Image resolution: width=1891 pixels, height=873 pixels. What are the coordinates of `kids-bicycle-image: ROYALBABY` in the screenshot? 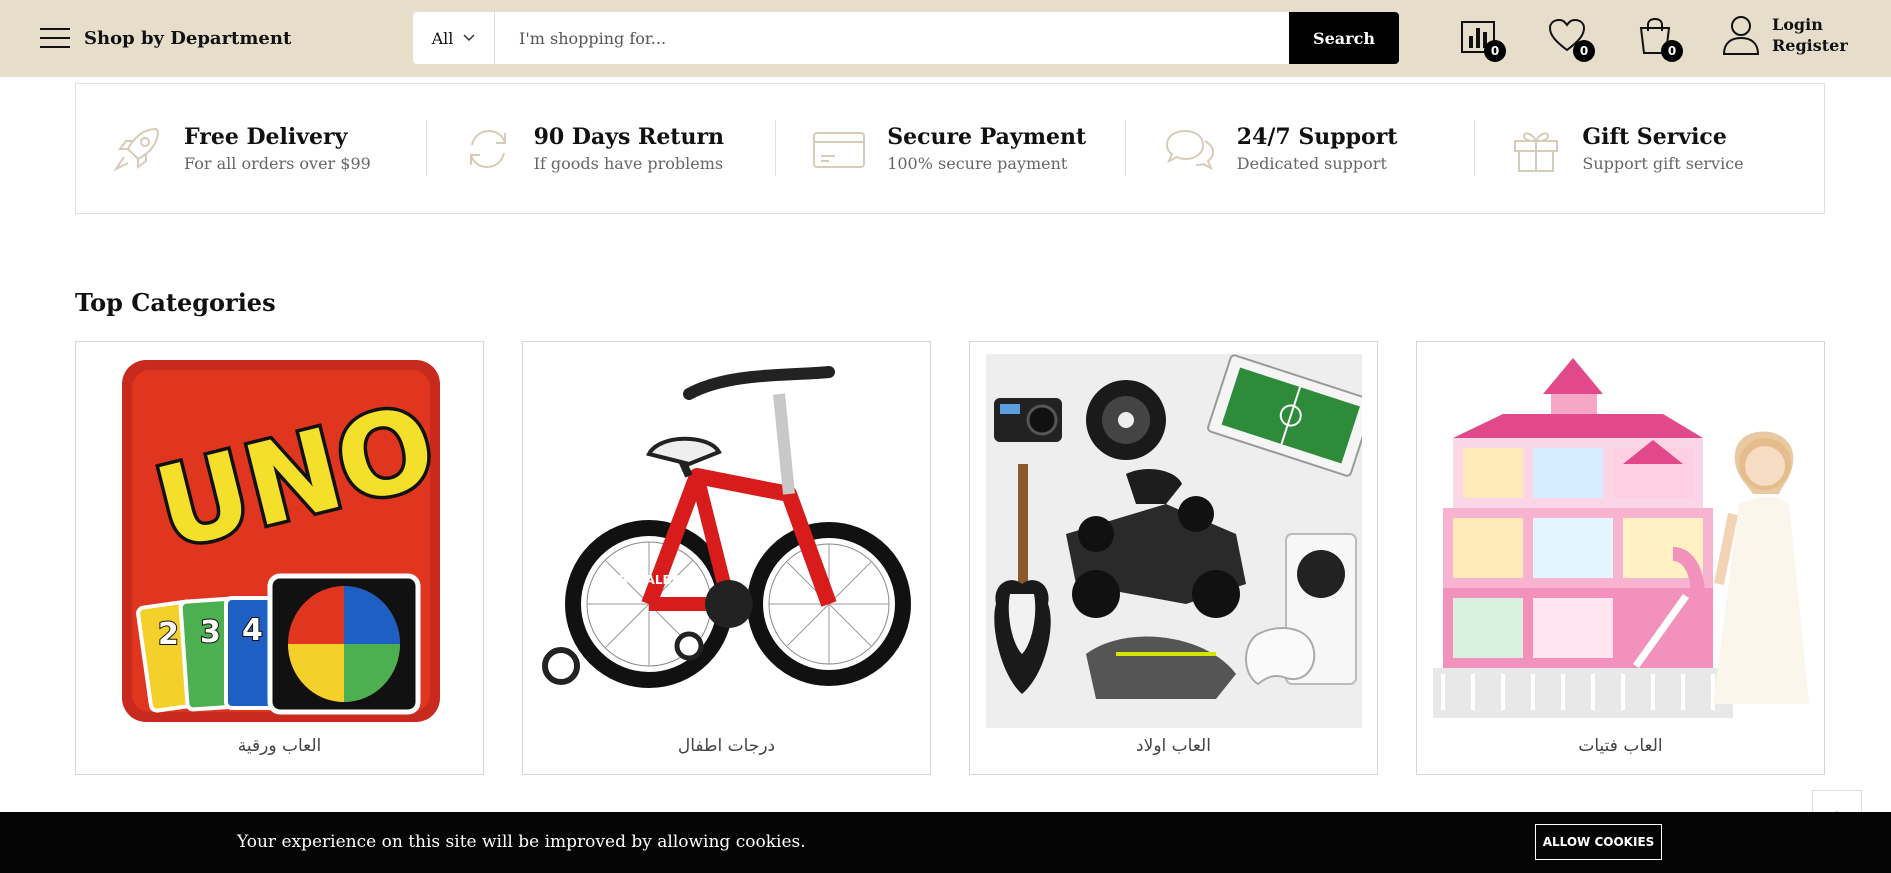 It's located at (726, 527).